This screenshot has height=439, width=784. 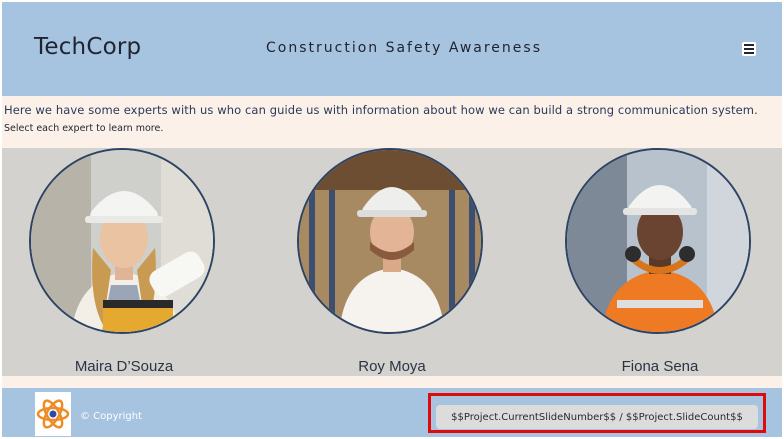 I want to click on expert-name: Maira D’Souza, so click(x=124, y=366).